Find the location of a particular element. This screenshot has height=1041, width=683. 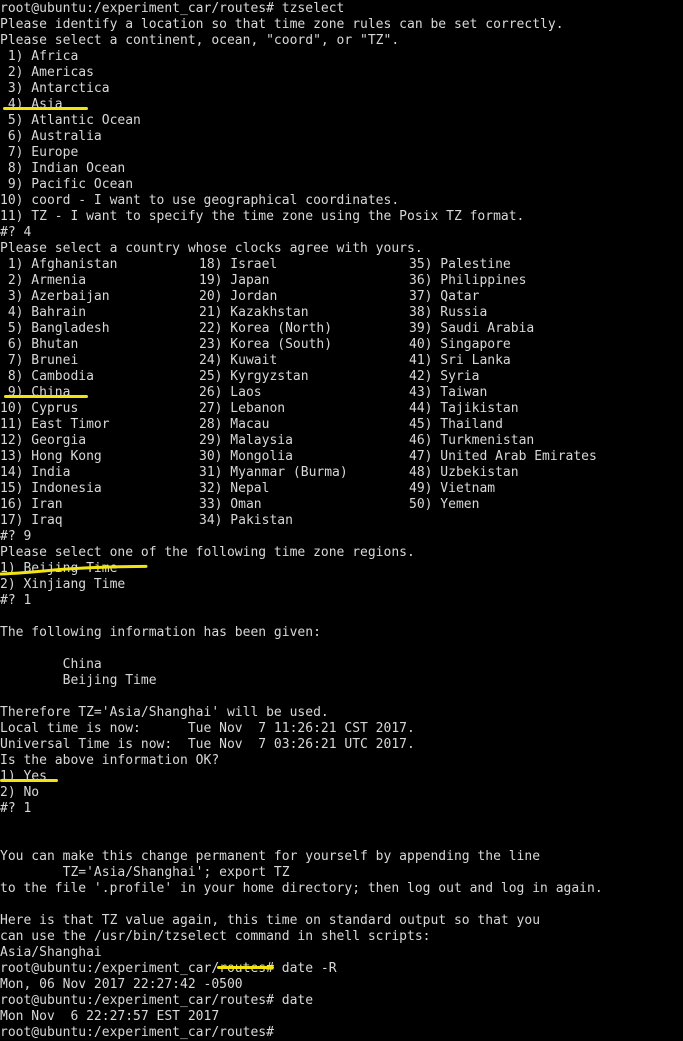

terminal-line: Is the above information OK? is located at coordinates (110, 760).